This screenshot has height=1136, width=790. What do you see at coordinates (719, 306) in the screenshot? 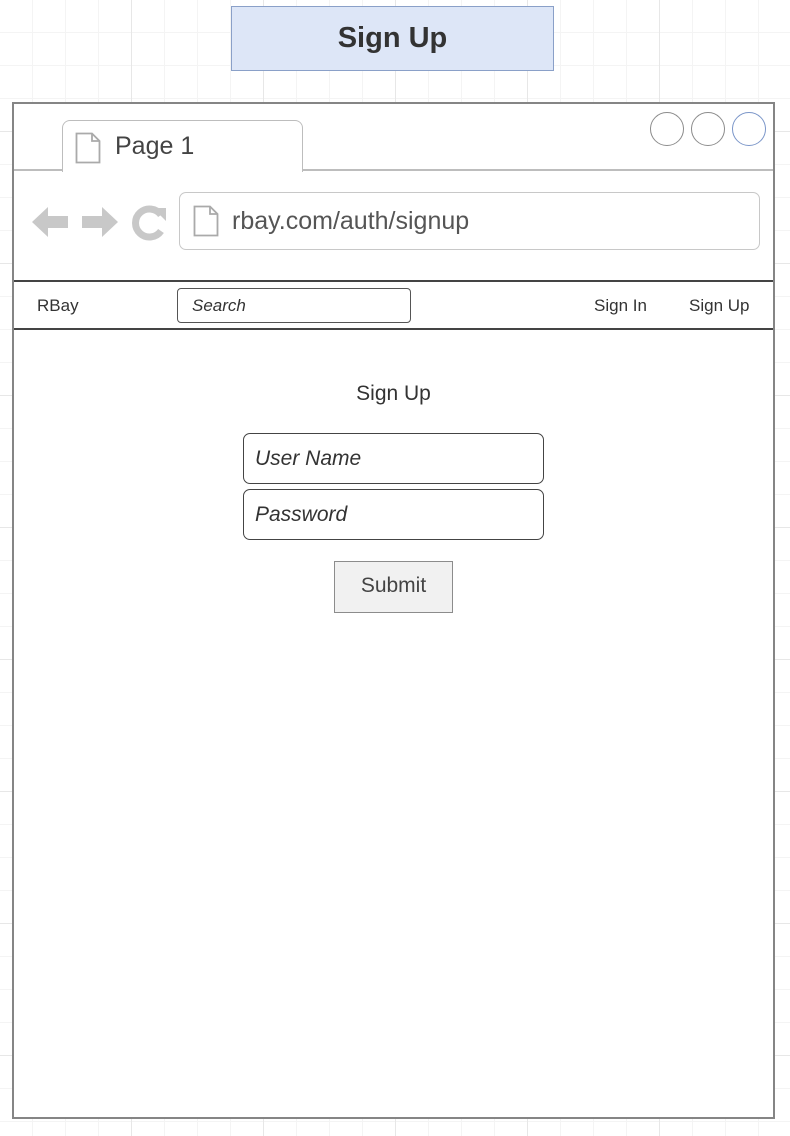
I see `sign-up-link: Sign Up` at bounding box center [719, 306].